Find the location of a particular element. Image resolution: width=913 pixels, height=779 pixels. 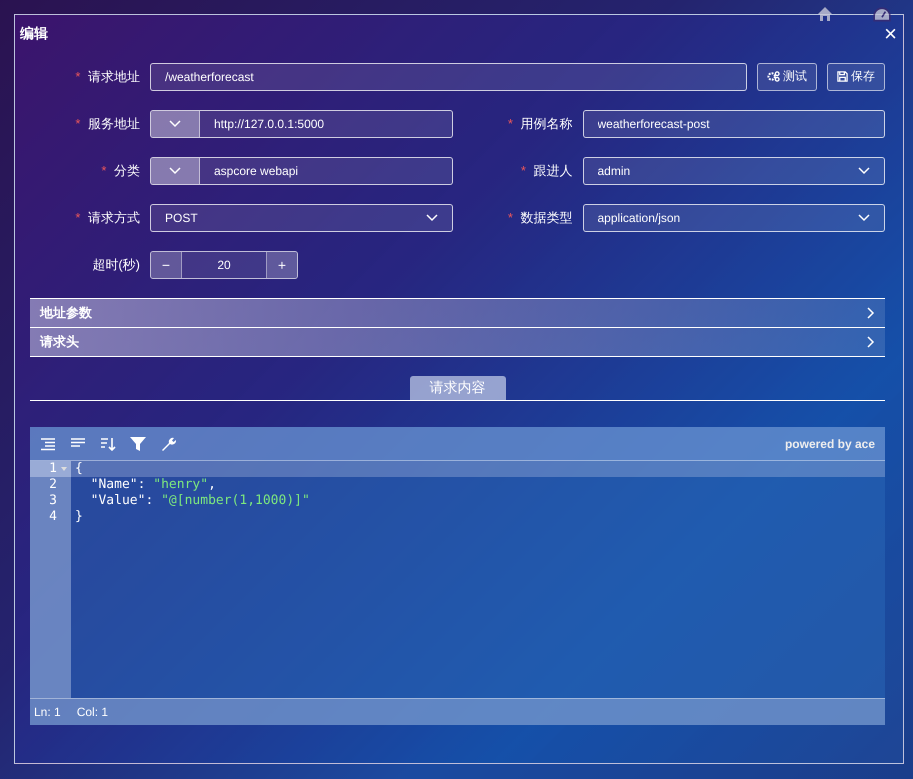

dialog-title: 编辑 is located at coordinates (34, 34).